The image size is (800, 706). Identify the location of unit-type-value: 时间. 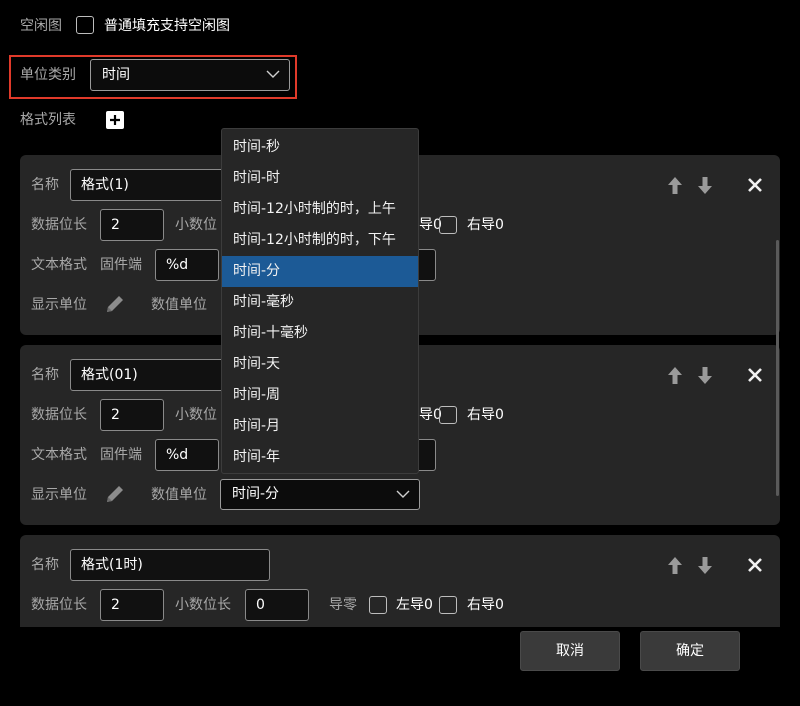
(116, 75).